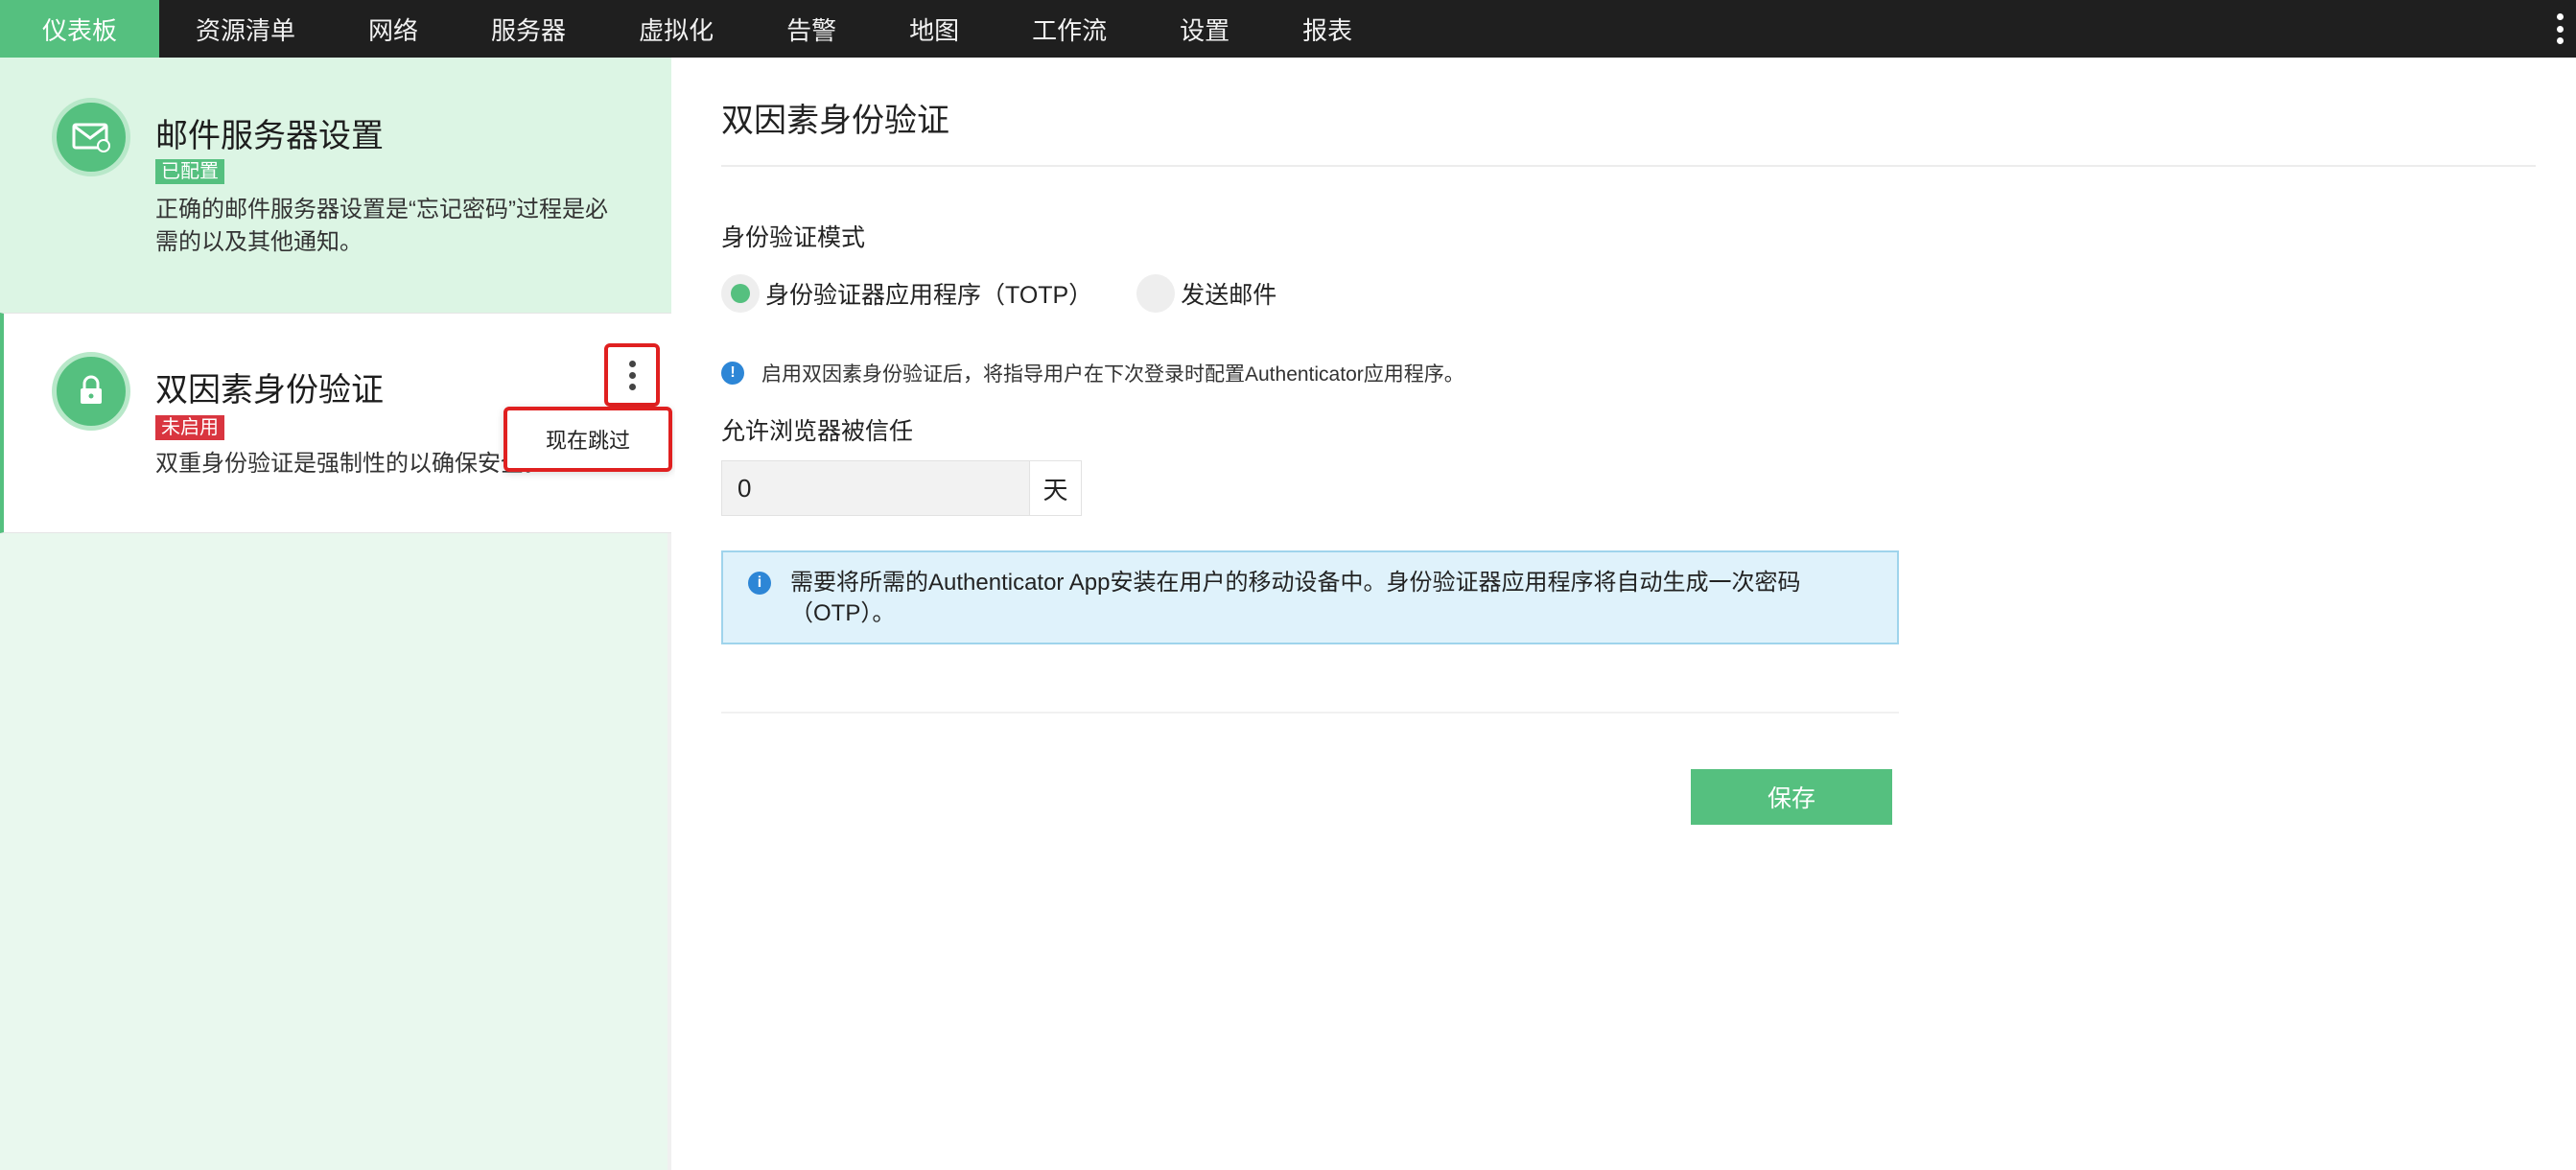  What do you see at coordinates (1791, 797) in the screenshot?
I see `save-button: 保存` at bounding box center [1791, 797].